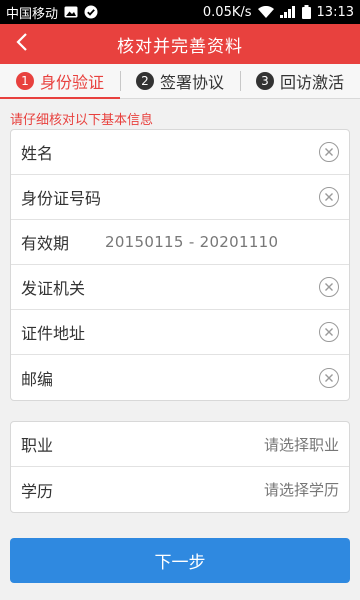 The height and width of the screenshot is (600, 360). What do you see at coordinates (37, 491) in the screenshot?
I see `field-label: 学历` at bounding box center [37, 491].